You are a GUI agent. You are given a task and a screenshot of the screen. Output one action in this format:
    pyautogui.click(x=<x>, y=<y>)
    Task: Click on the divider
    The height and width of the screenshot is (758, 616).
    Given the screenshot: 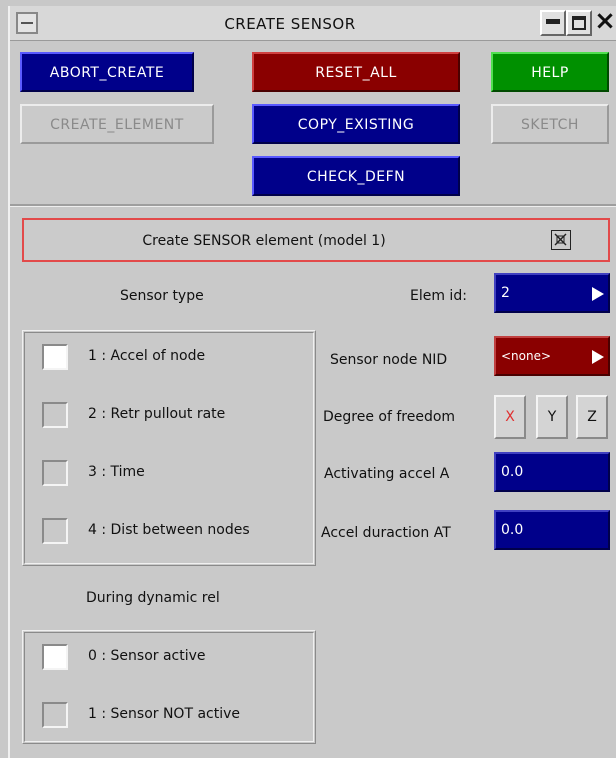 What is the action you would take?
    pyautogui.click(x=313, y=205)
    